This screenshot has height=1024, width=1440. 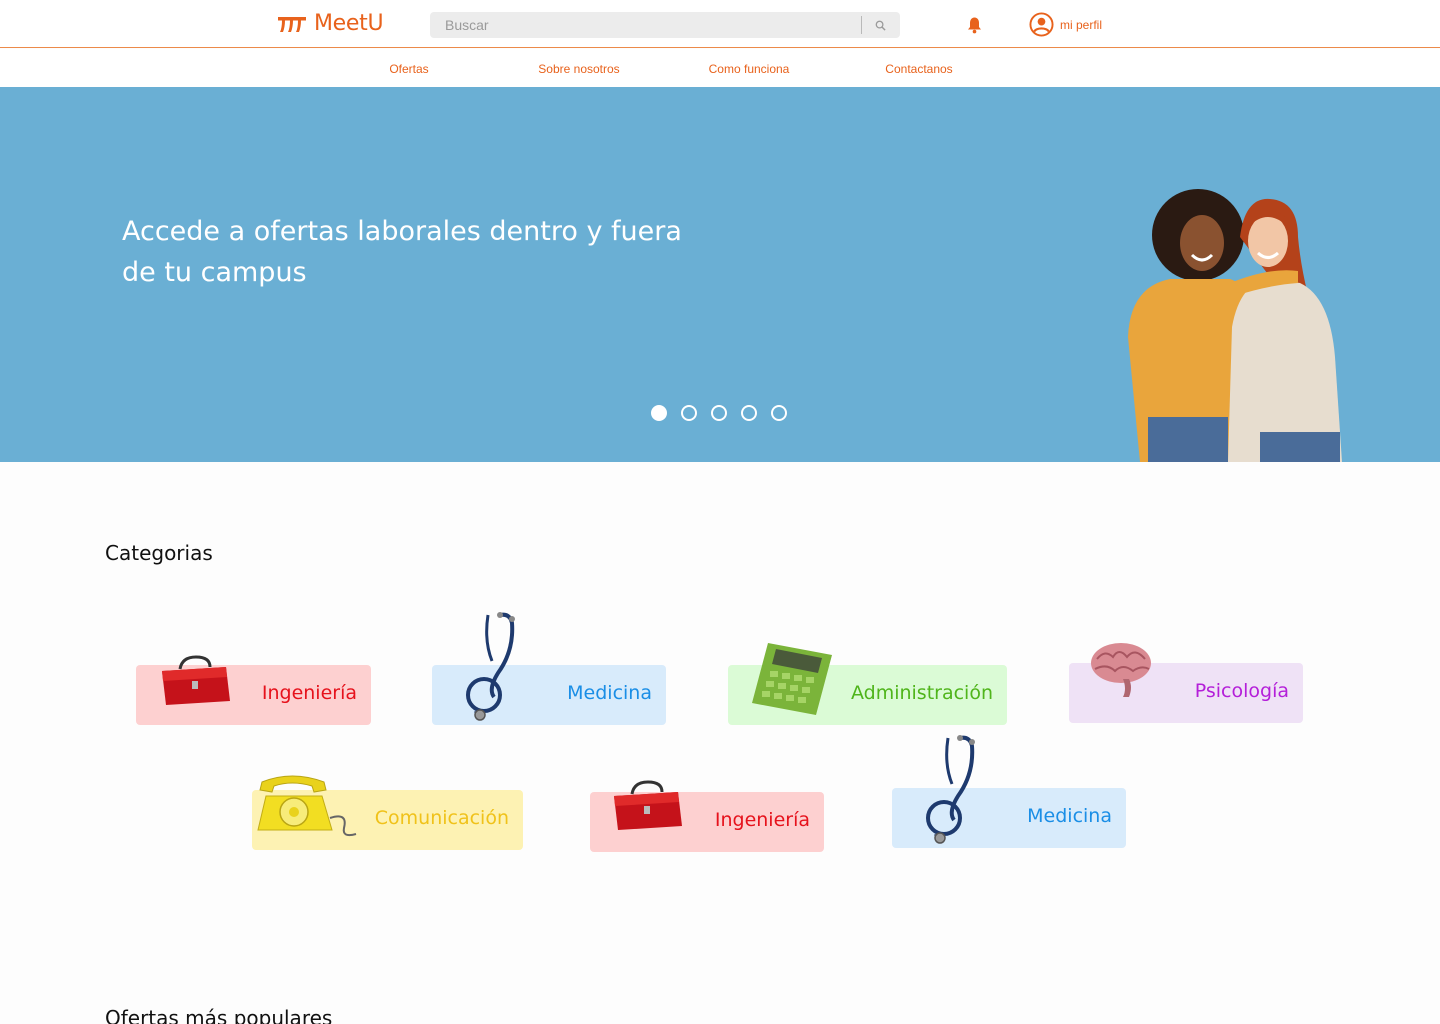 I want to click on category-label: Psicología, so click(x=1241, y=691).